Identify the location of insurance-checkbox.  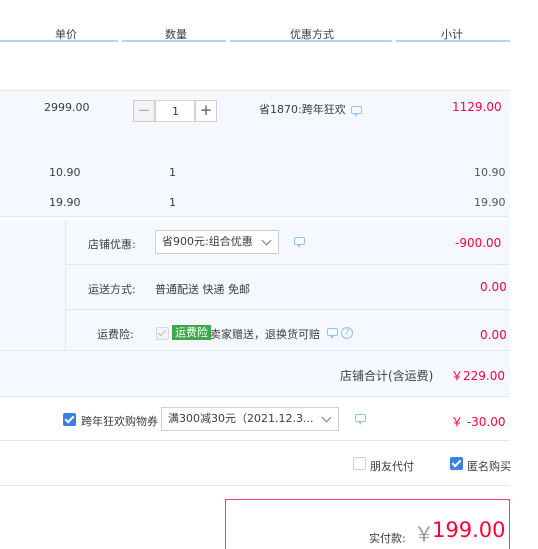
(162, 333).